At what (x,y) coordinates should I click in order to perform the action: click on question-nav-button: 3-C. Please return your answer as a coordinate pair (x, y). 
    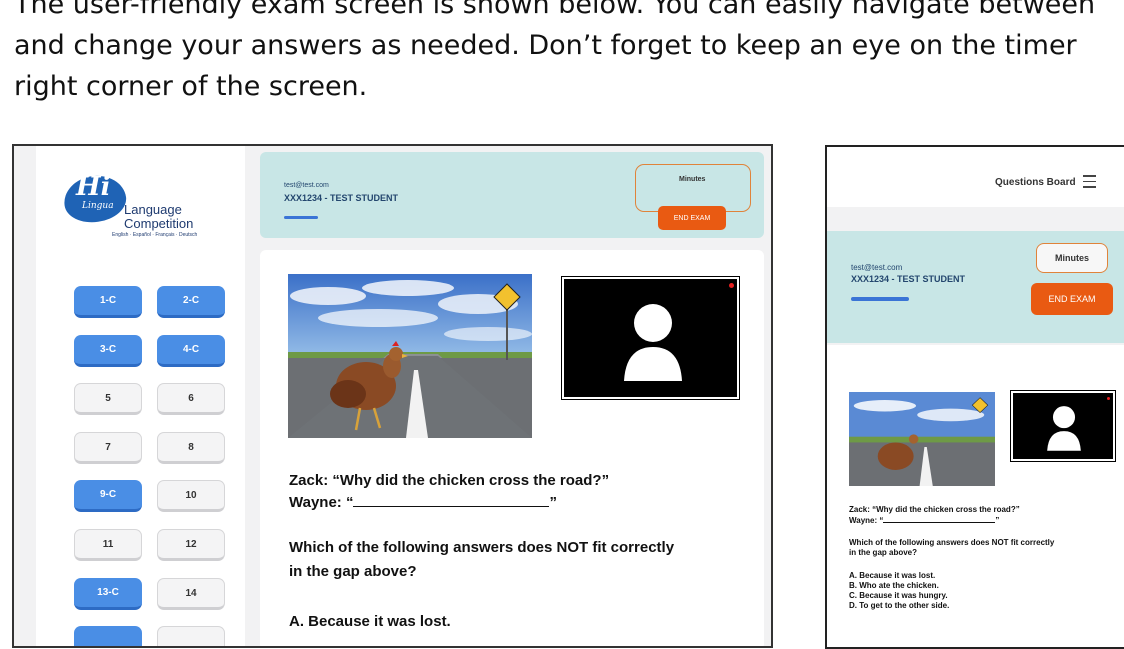
    Looking at the image, I should click on (108, 351).